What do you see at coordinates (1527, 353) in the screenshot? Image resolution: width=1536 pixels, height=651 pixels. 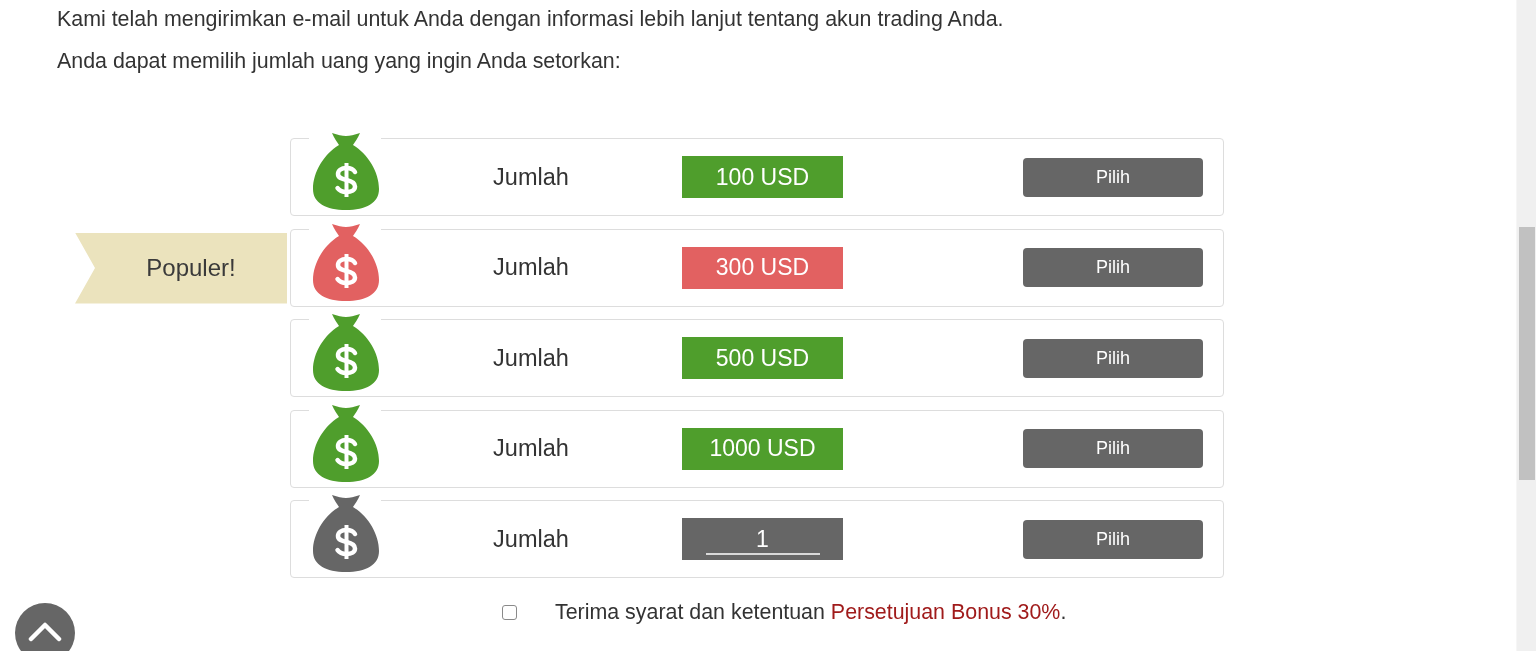 I see `scrollbar-thumb` at bounding box center [1527, 353].